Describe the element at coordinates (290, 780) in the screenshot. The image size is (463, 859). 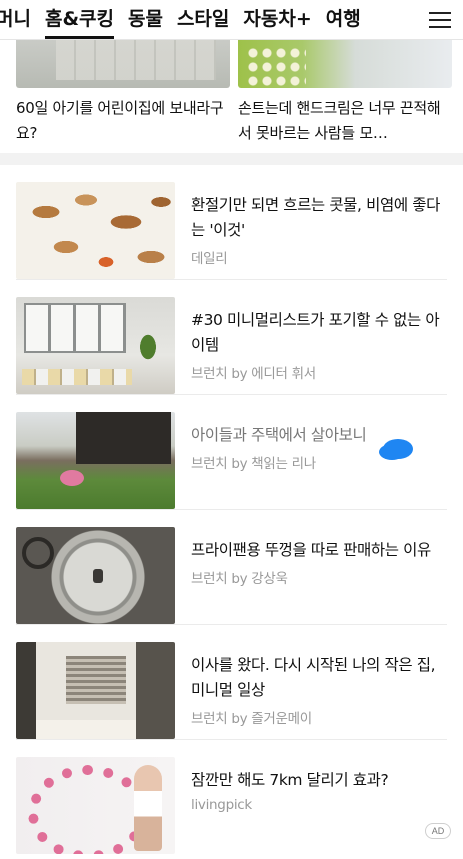
I see `article-title: 잠깐만 해도 7km 달리기 효과?` at that location.